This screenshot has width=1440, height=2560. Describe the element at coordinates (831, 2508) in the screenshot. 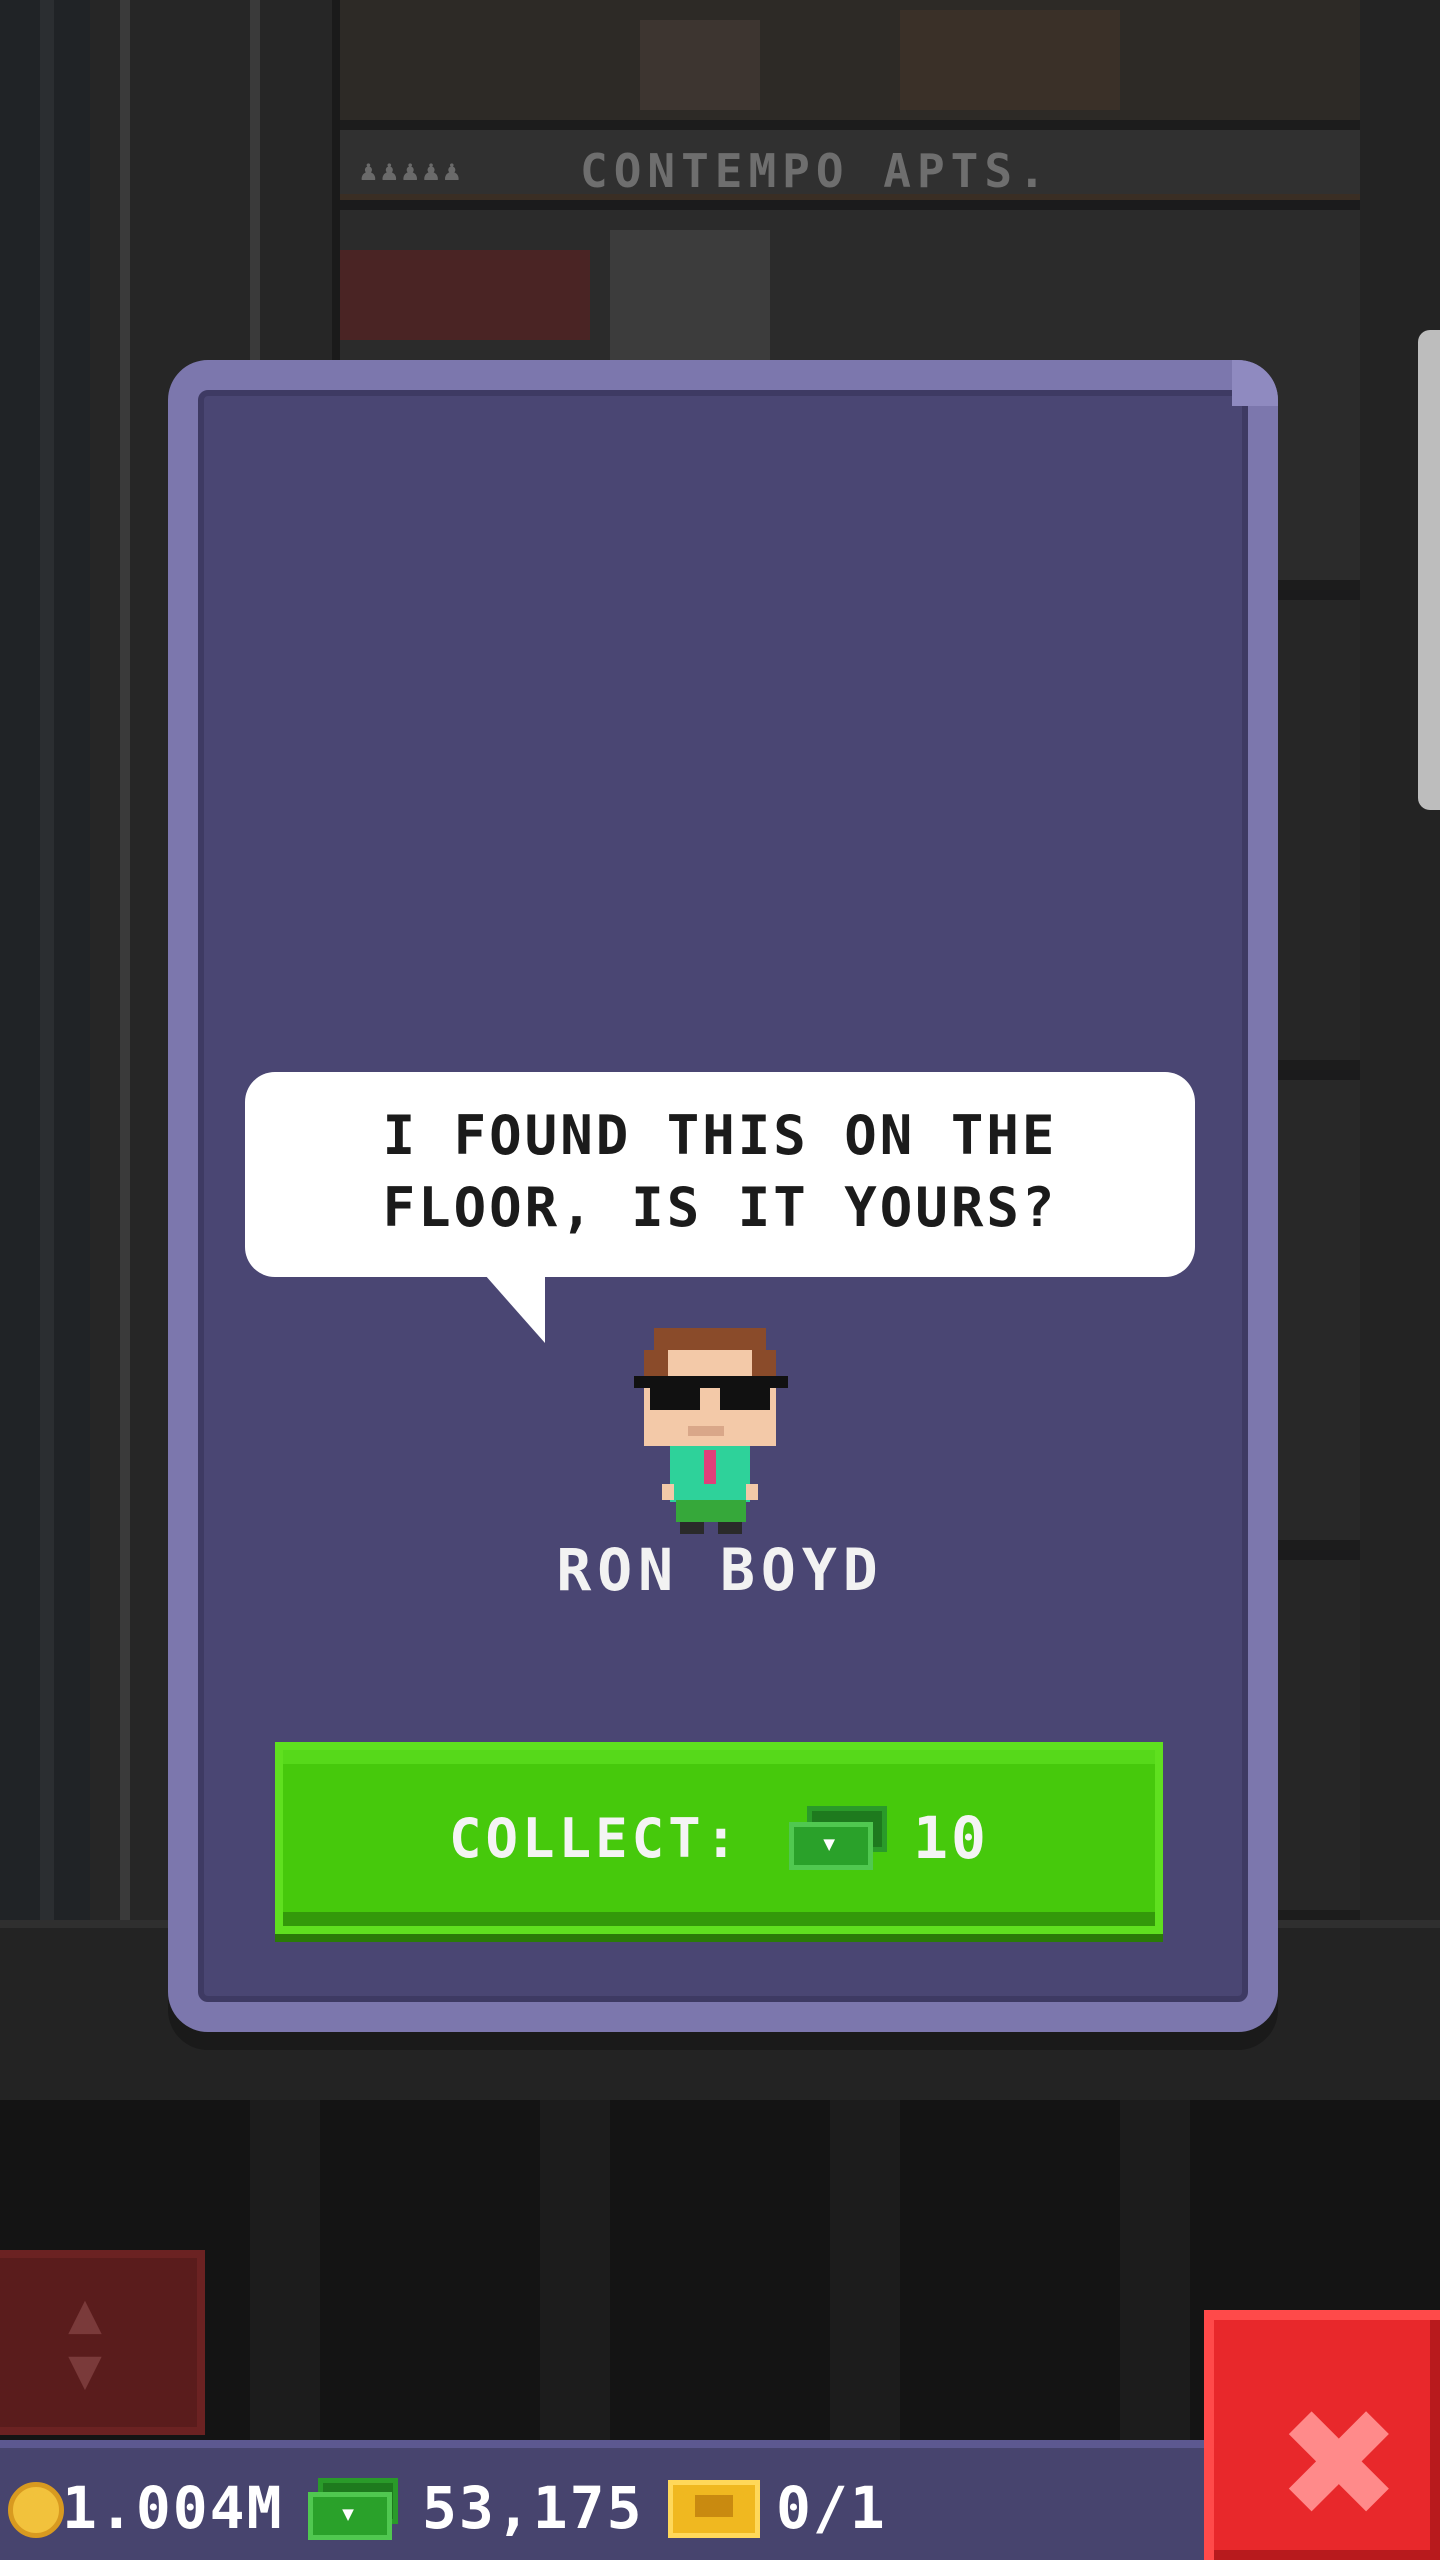

I see `tickets-count: 0/1` at that location.